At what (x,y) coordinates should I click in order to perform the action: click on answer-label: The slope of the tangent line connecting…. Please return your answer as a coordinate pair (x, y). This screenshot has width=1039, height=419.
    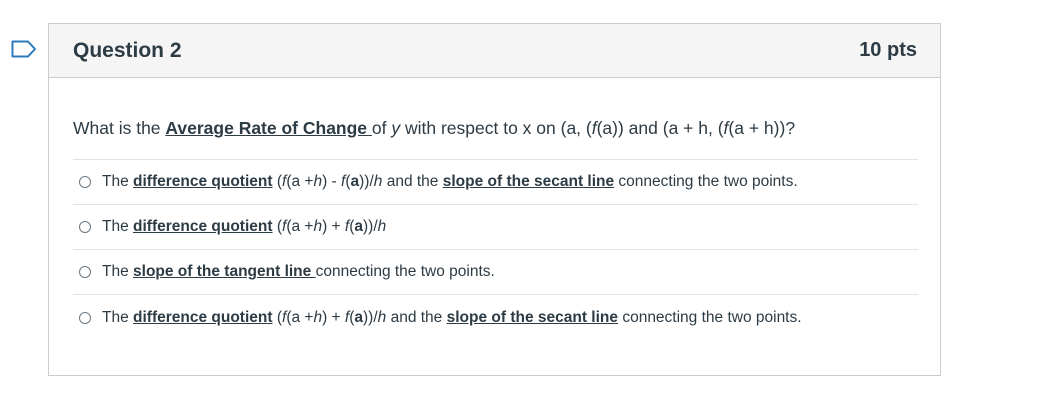
    Looking at the image, I should click on (298, 272).